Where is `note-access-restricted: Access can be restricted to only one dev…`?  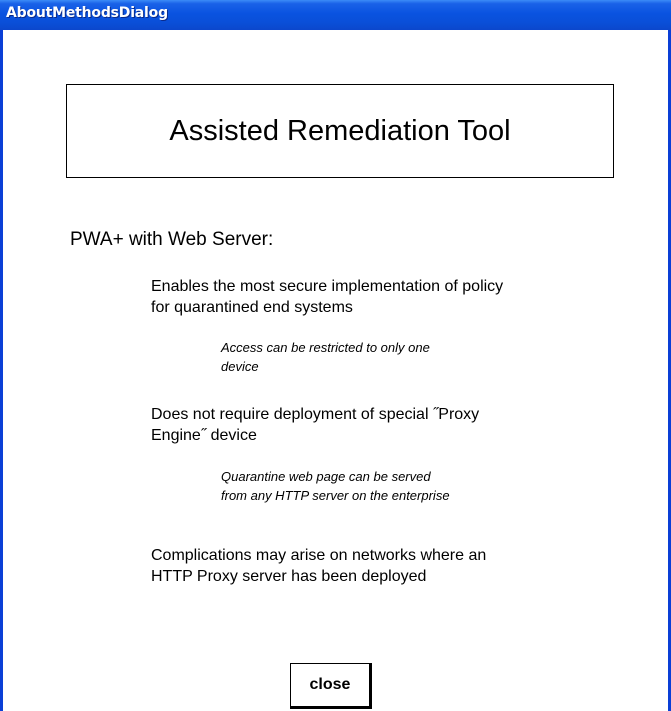
note-access-restricted: Access can be restricted to only one dev… is located at coordinates (325, 357).